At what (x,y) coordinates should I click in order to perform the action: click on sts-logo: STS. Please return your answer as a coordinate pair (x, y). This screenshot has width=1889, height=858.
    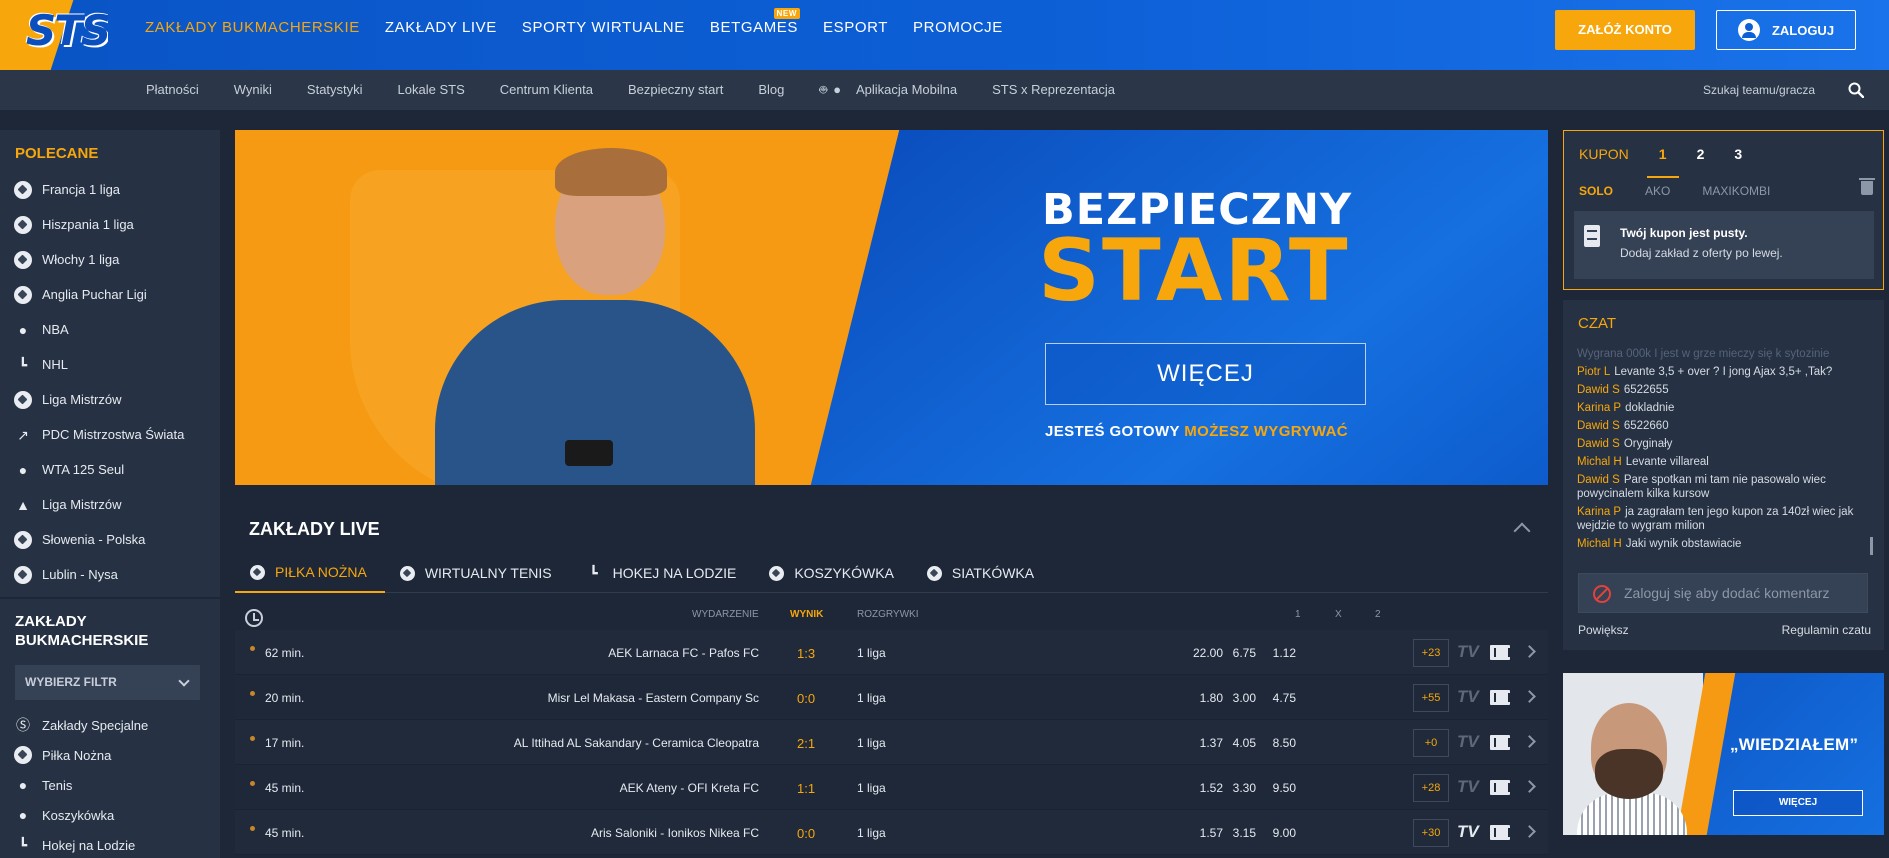
    Looking at the image, I should click on (54, 35).